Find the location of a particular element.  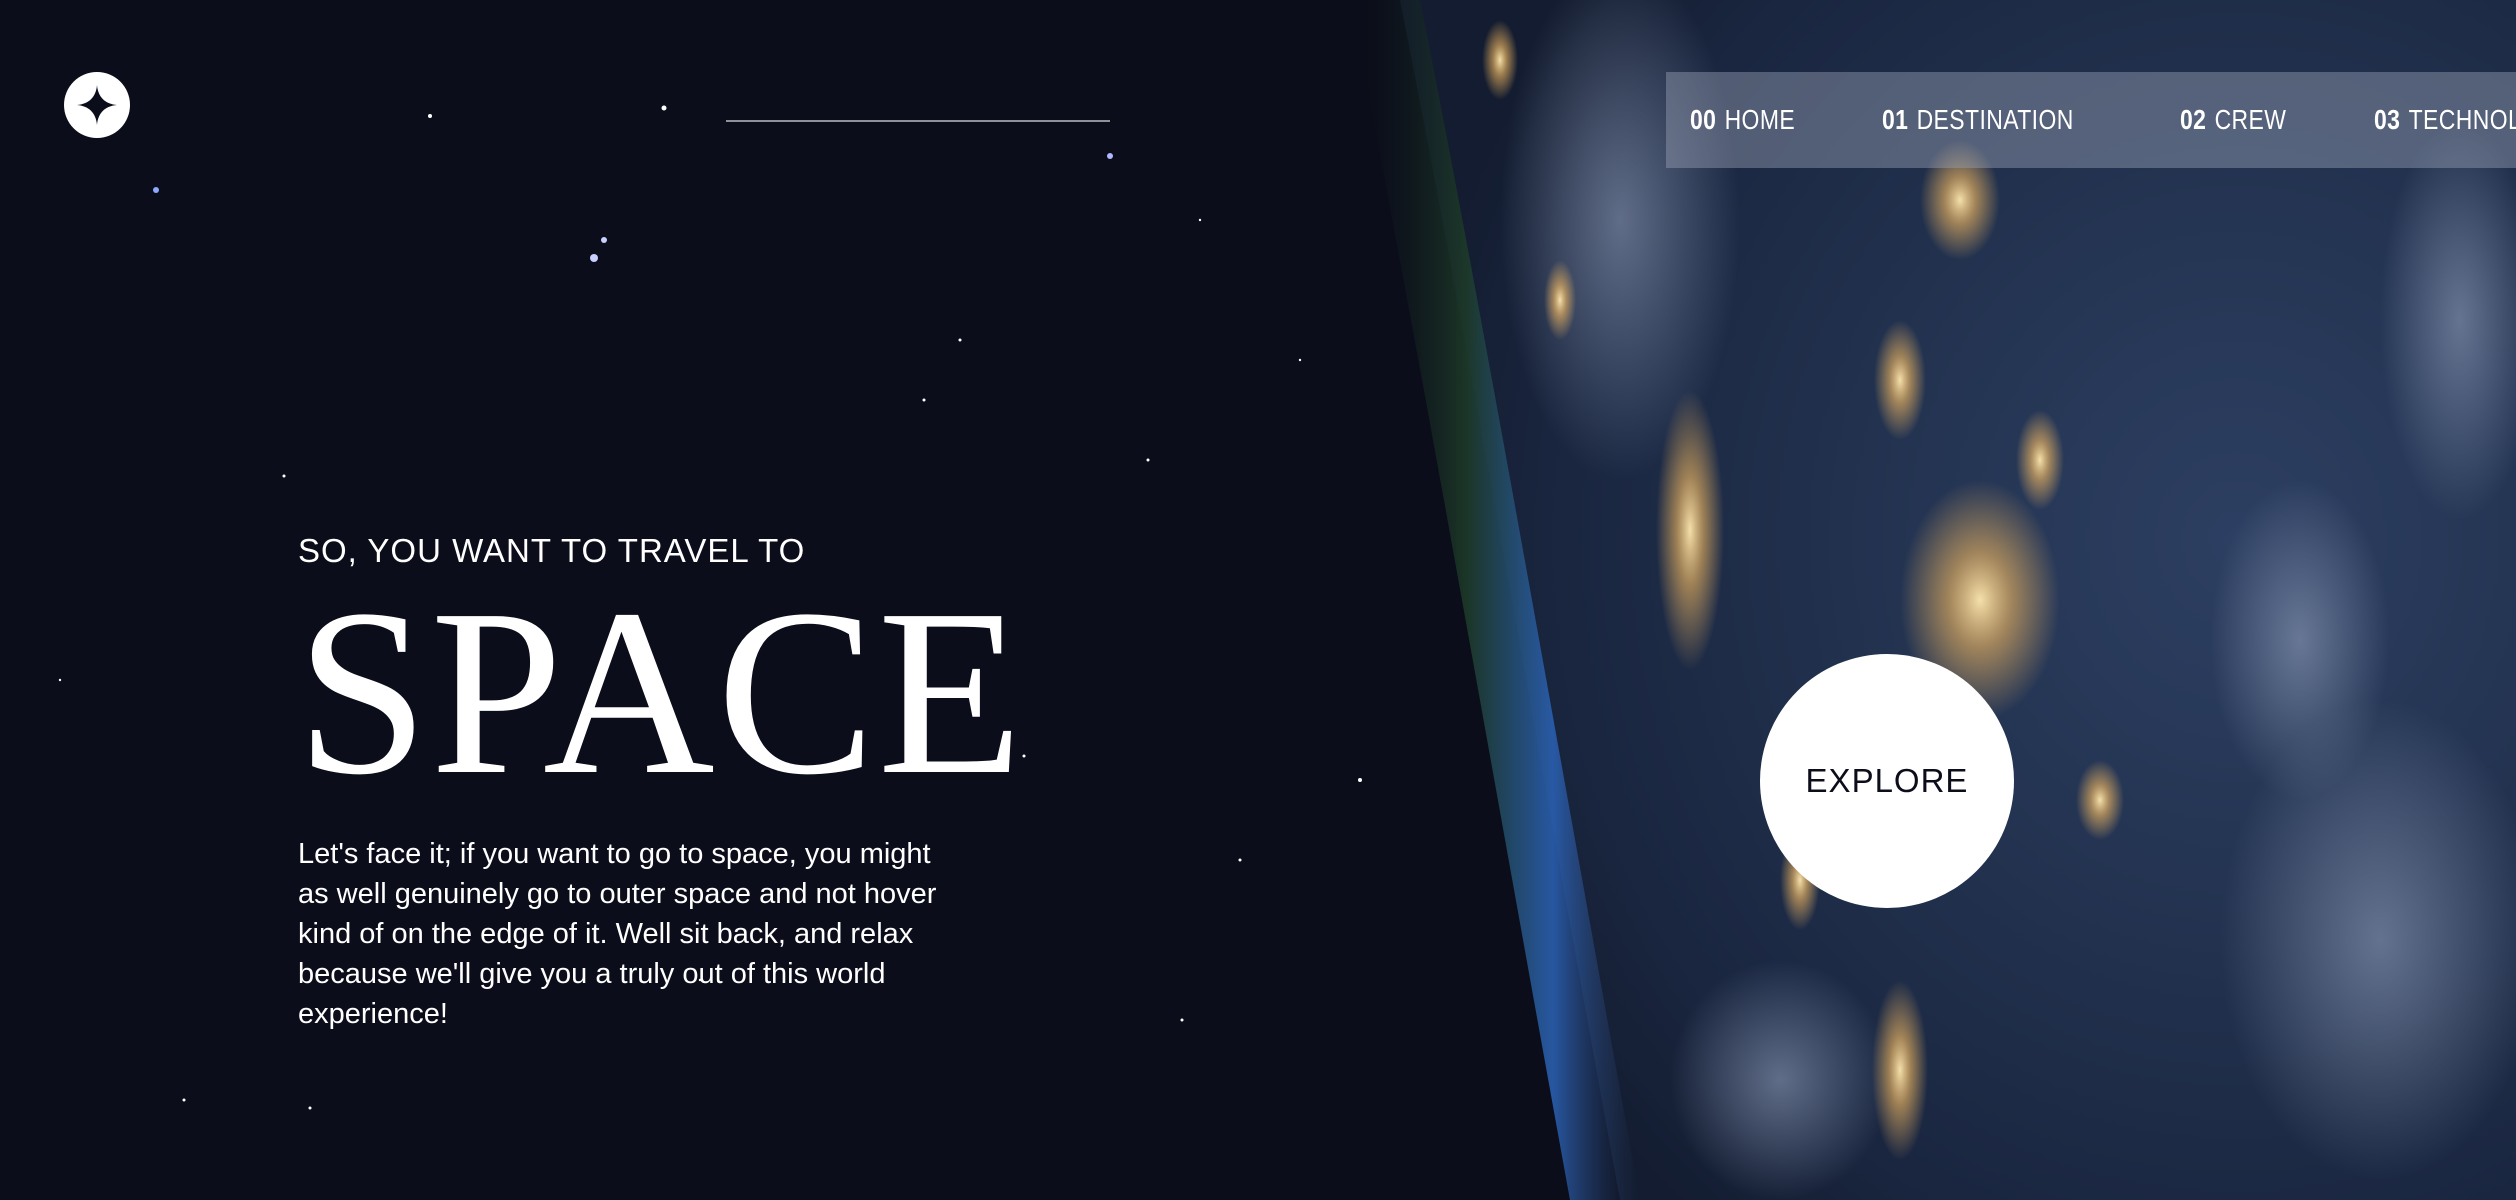

nav-item-number: 02 is located at coordinates (2193, 119).